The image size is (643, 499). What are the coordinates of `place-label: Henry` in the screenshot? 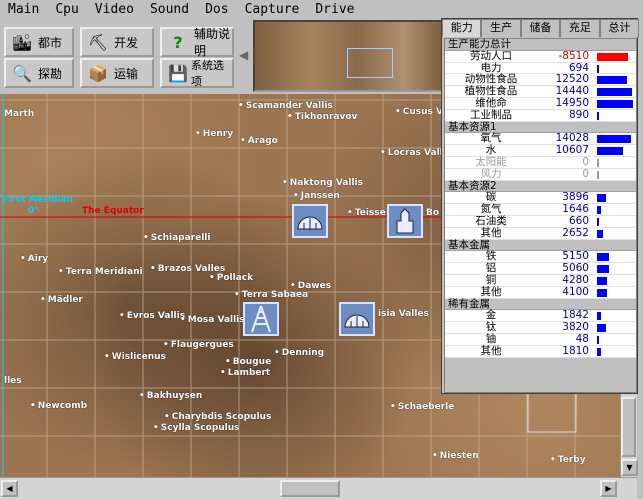 It's located at (214, 134).